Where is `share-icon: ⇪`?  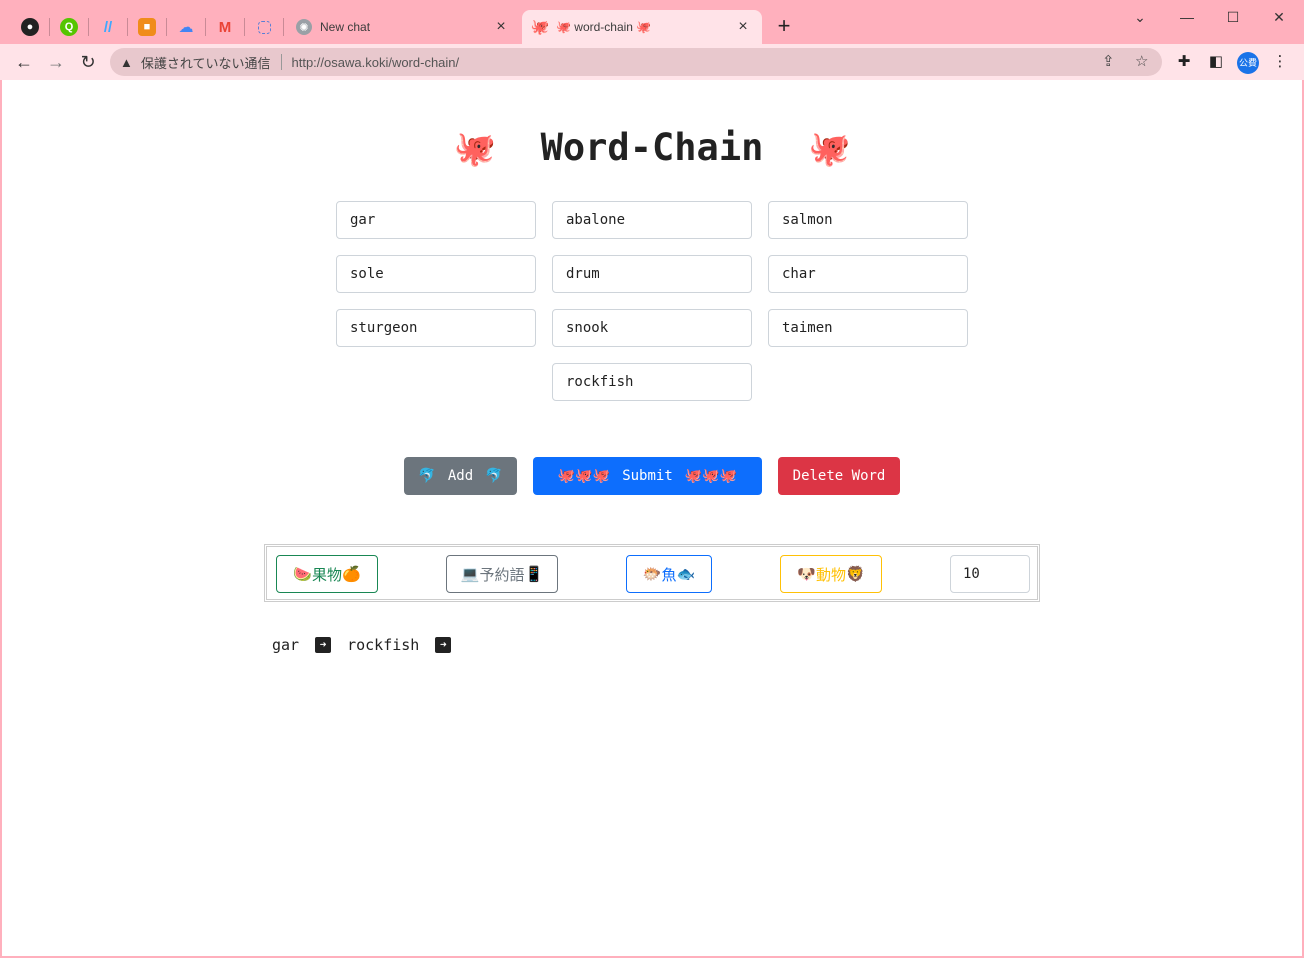 share-icon: ⇪ is located at coordinates (1108, 61).